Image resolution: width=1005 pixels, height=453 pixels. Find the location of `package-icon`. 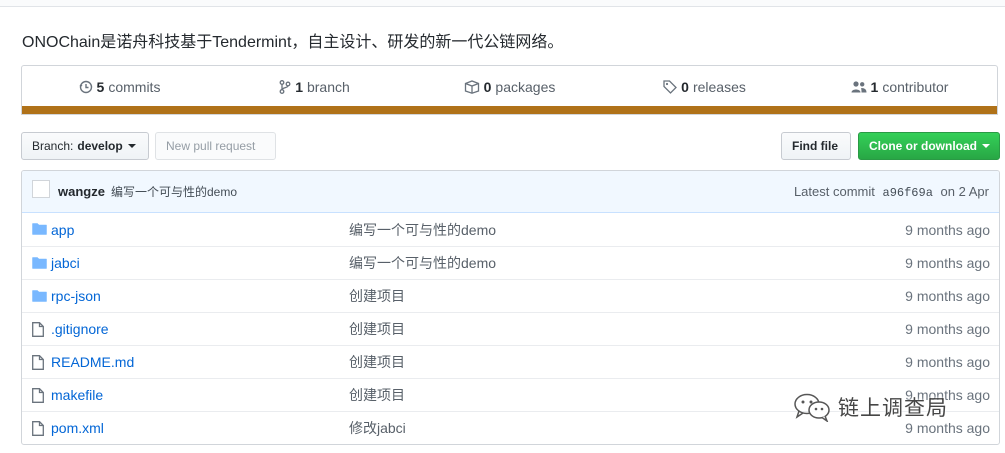

package-icon is located at coordinates (471, 87).